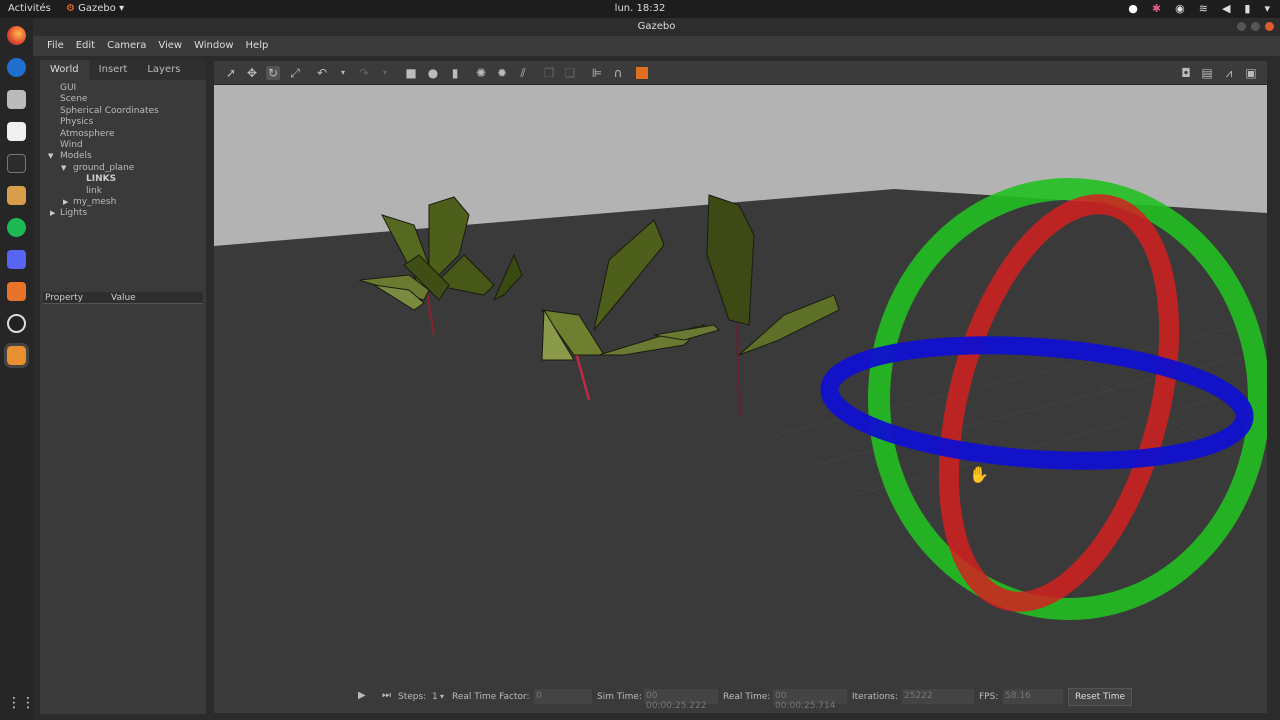 Image resolution: width=1280 pixels, height=720 pixels. I want to click on terminal-icon, so click(16, 163).